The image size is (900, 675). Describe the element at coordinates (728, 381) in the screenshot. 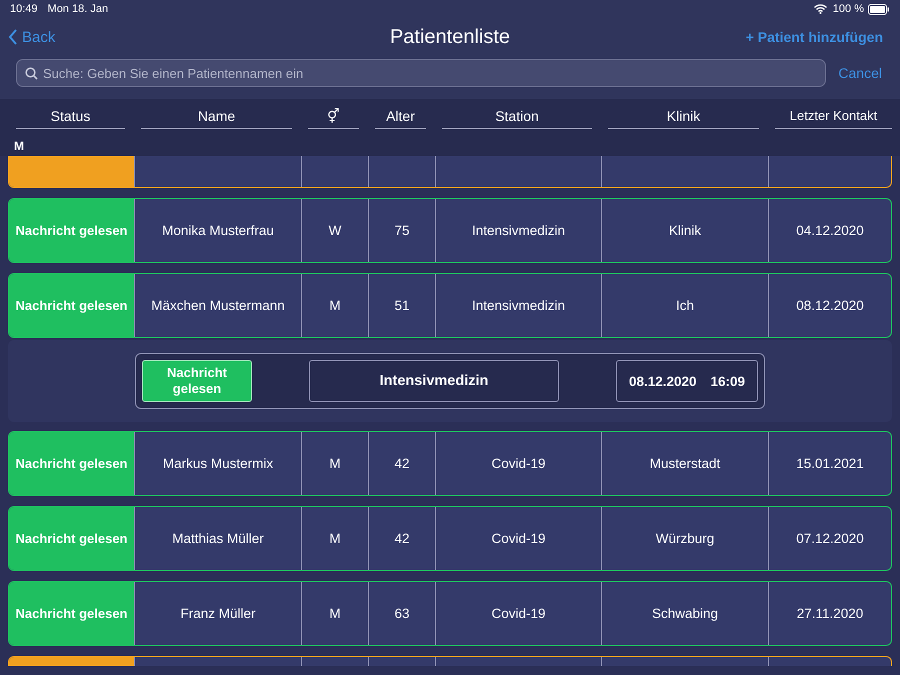

I see `contact-time: 16:09` at that location.